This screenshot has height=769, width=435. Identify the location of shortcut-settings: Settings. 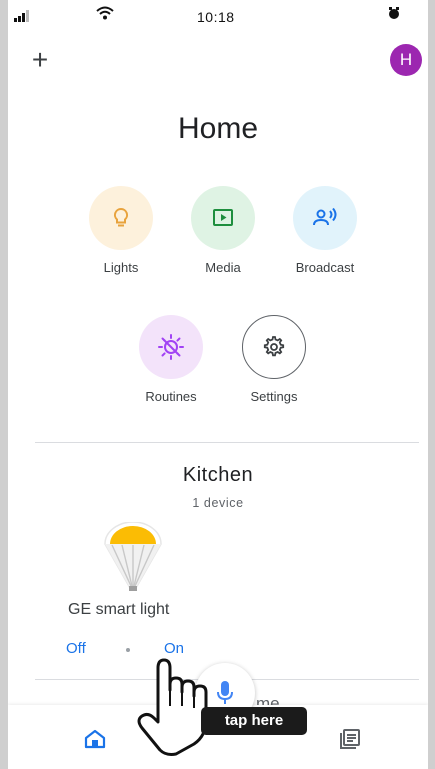
(274, 359).